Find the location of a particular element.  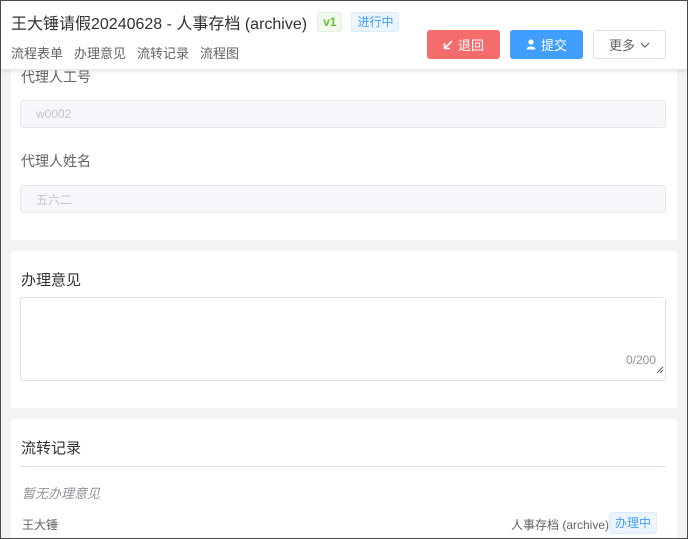

more-label: 更多 is located at coordinates (621, 45).